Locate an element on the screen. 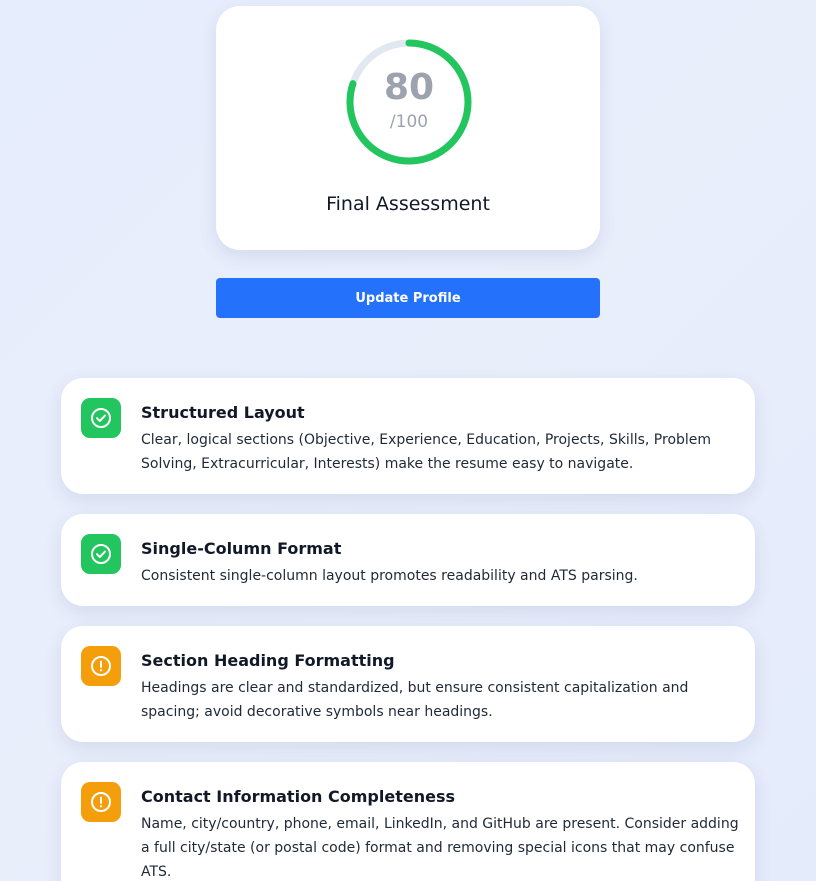  score-max: /100 is located at coordinates (409, 122).